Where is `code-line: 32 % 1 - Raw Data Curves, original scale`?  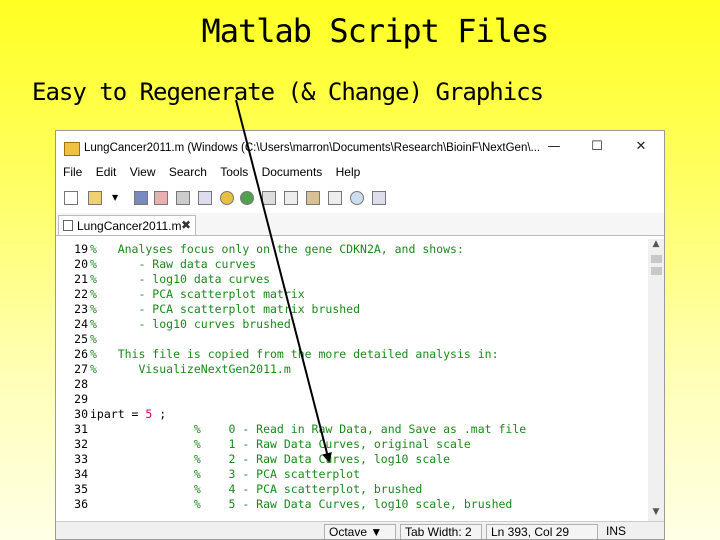
code-line: 32 % 1 - Raw Data Curves, original scale is located at coordinates (351, 444).